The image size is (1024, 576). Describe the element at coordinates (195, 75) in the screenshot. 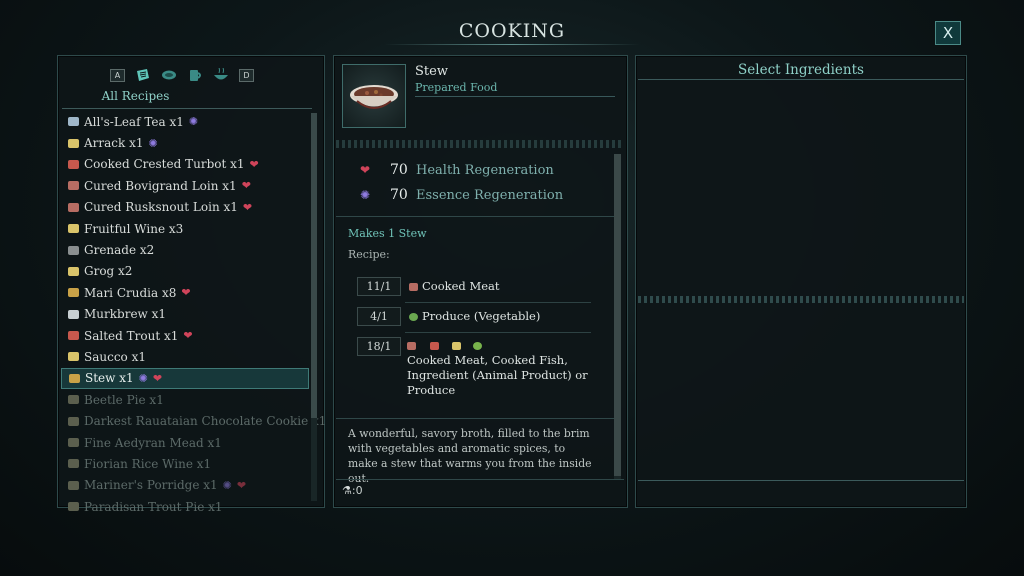

I see `mug-icon` at that location.